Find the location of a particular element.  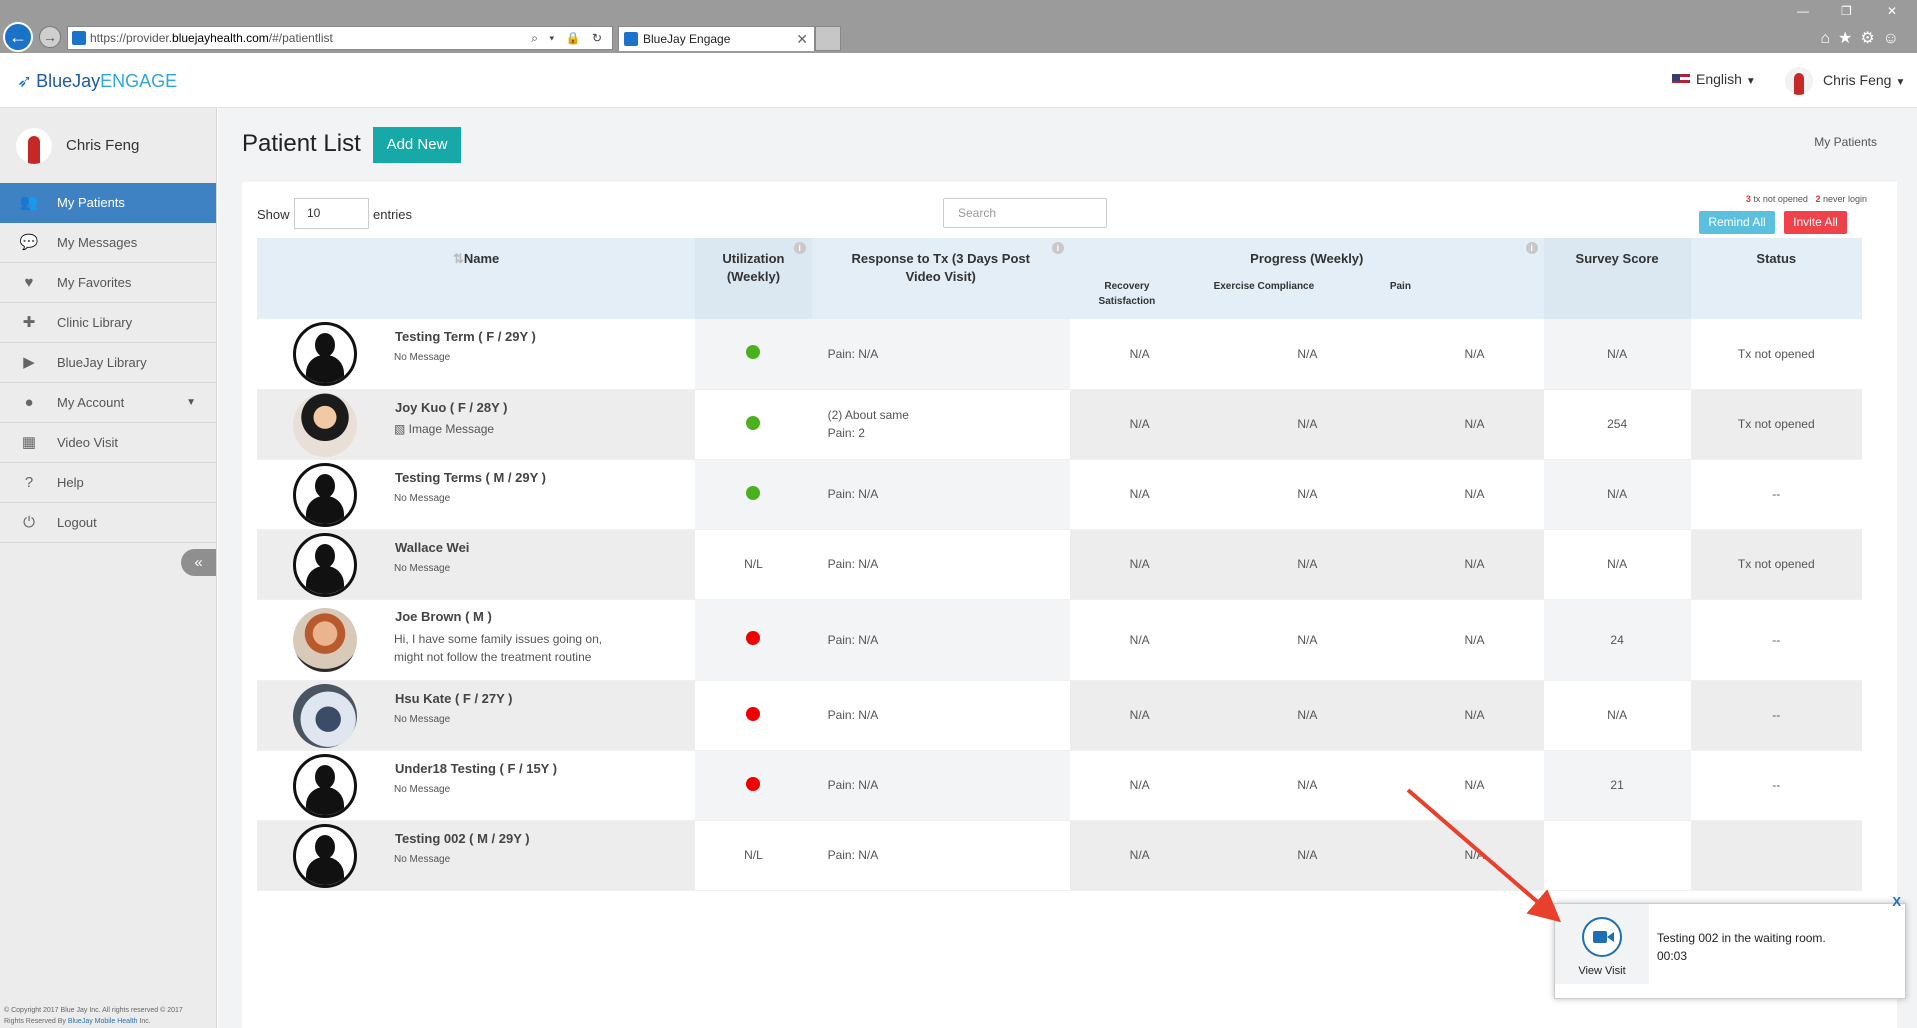

survey-cell: 21 is located at coordinates (1617, 785).